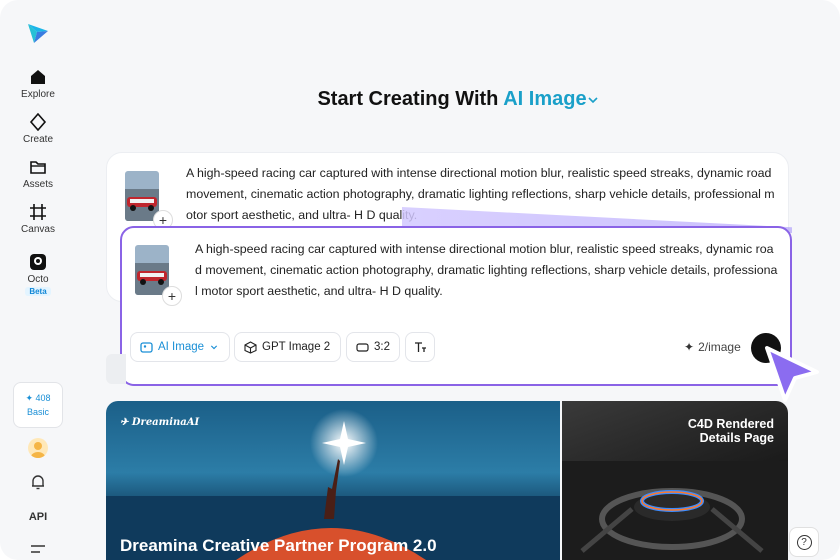 This screenshot has height=560, width=840. What do you see at coordinates (38, 291) in the screenshot?
I see `beta-badge: Beta` at bounding box center [38, 291].